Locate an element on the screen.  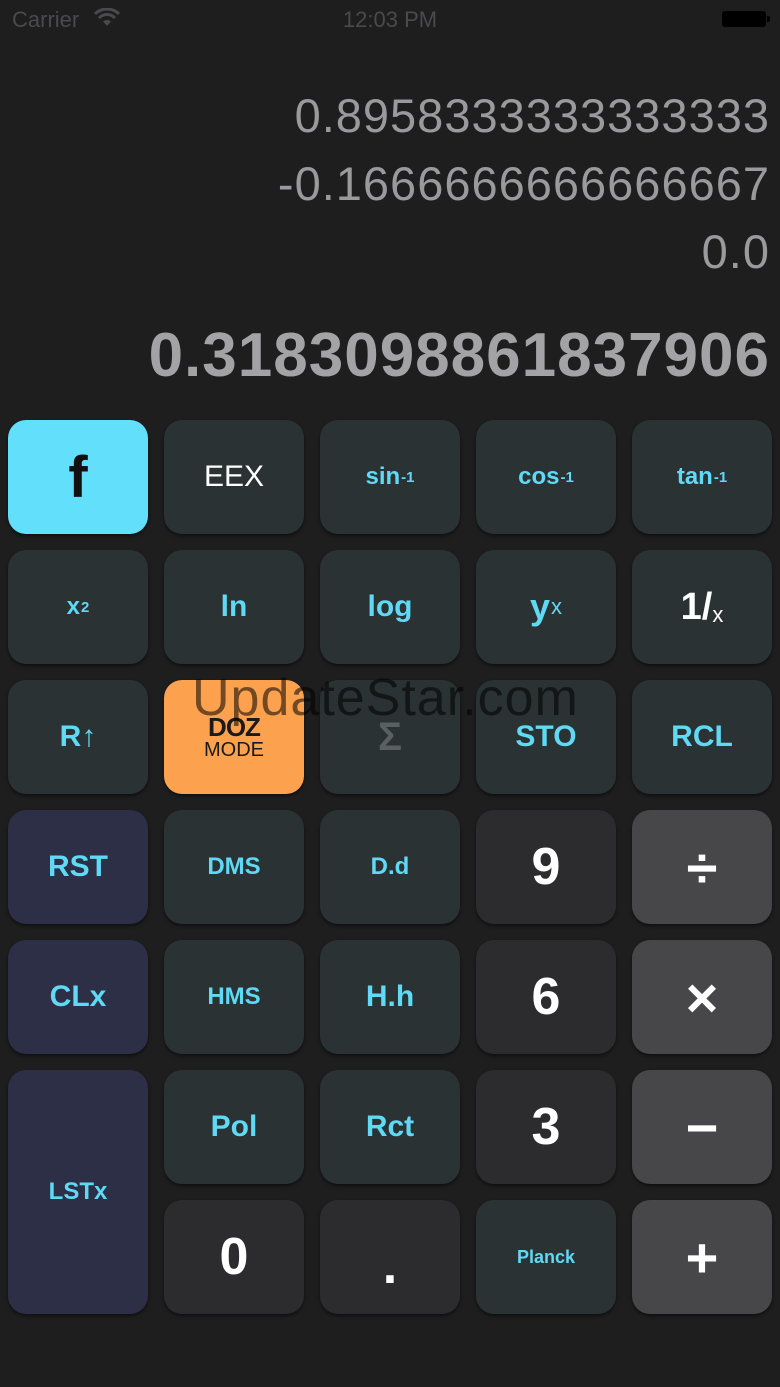
log-label: log is located at coordinates (390, 606).